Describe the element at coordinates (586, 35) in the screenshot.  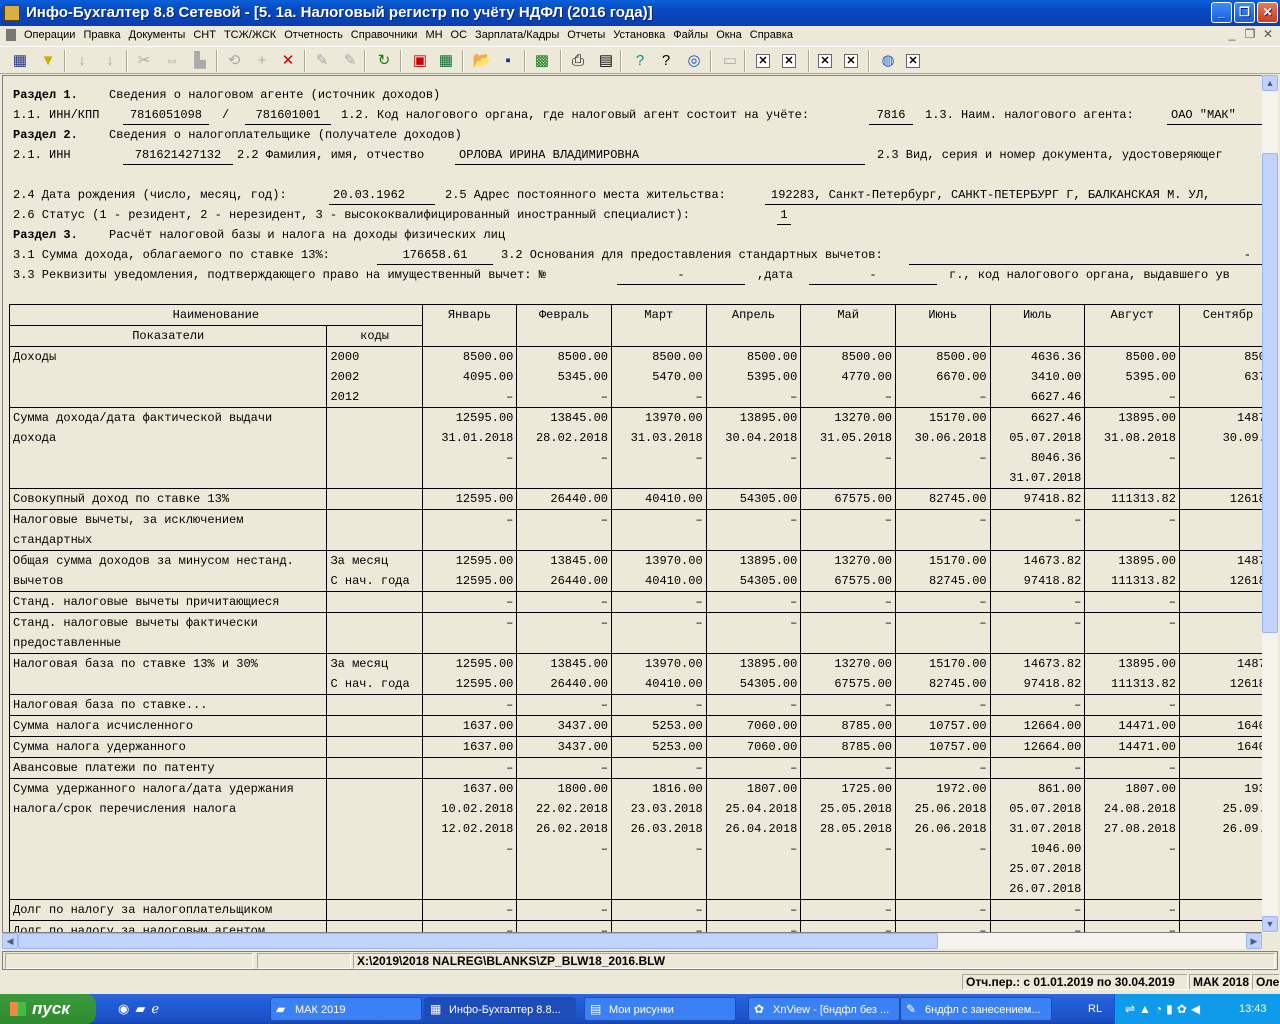
I see `menu-11: Отчеты` at that location.